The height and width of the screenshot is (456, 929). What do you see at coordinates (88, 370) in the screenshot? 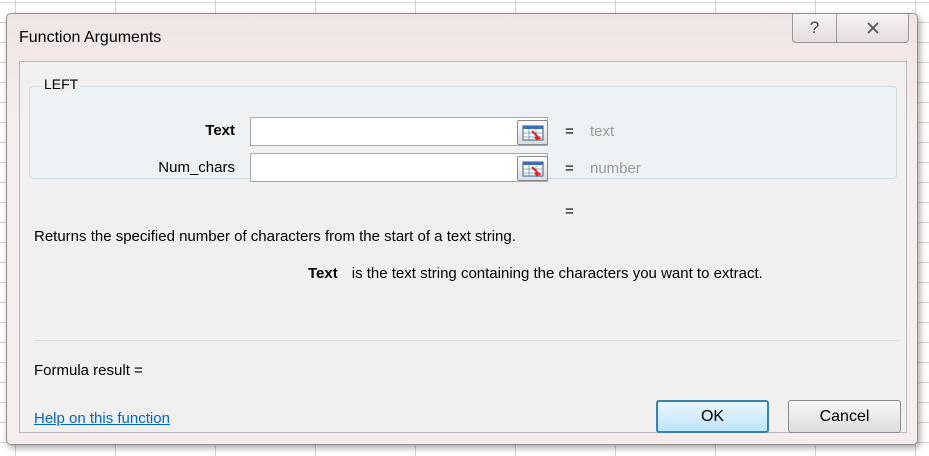
I see `formula-result: Formula result =` at bounding box center [88, 370].